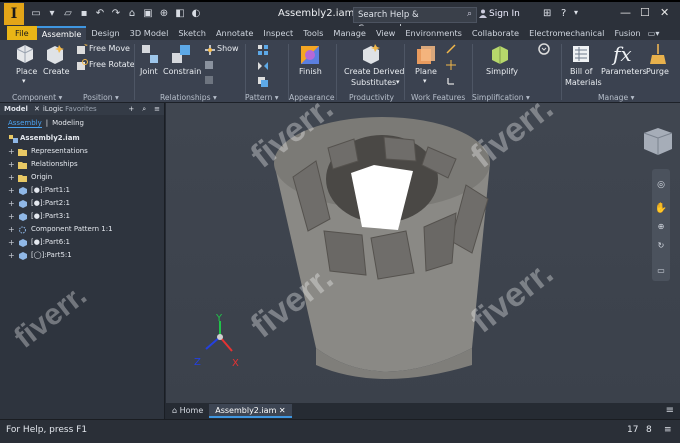 This screenshot has height=443, width=680. Describe the element at coordinates (131, 109) in the screenshot. I see `add-browser-tab-icon: +` at that location.